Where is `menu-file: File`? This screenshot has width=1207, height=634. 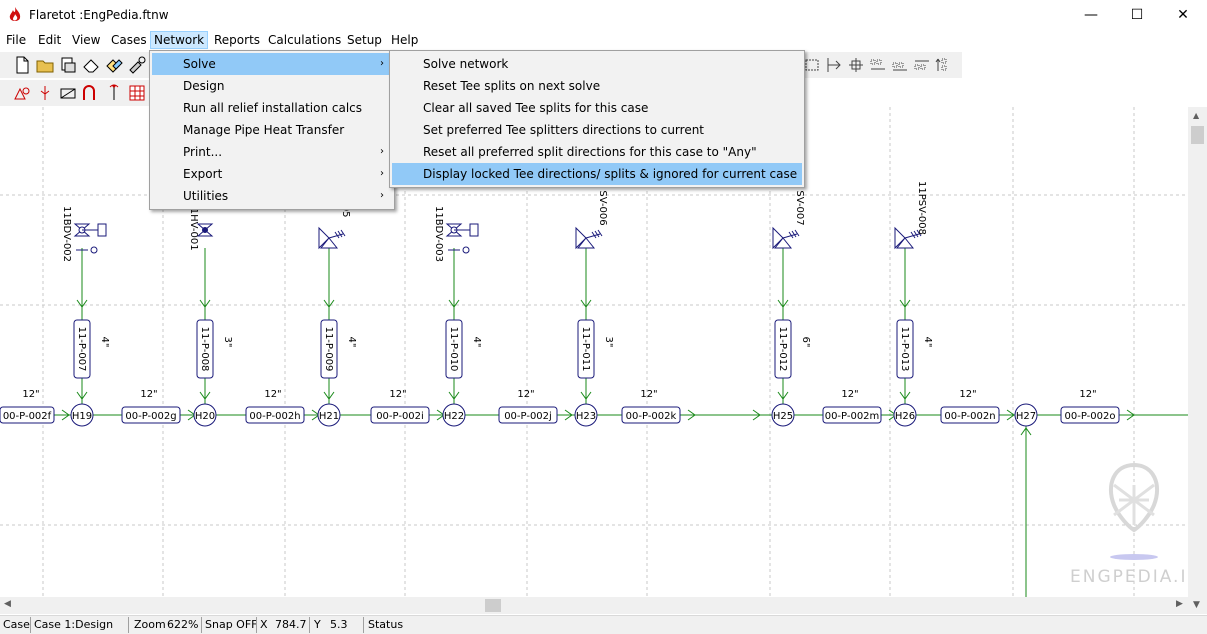 menu-file: File is located at coordinates (16, 40).